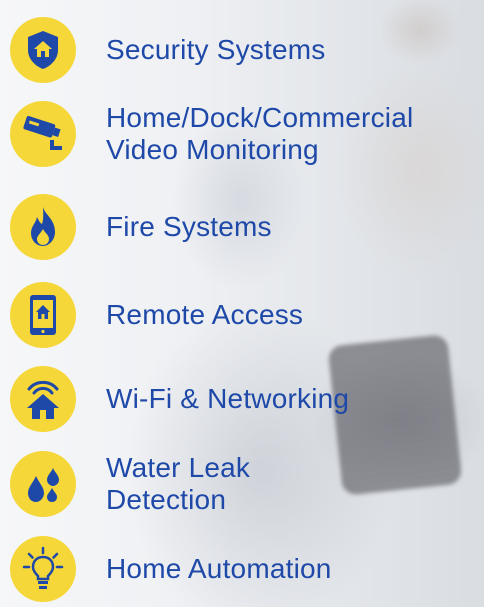  I want to click on service-label-line: Remote Access, so click(205, 314).